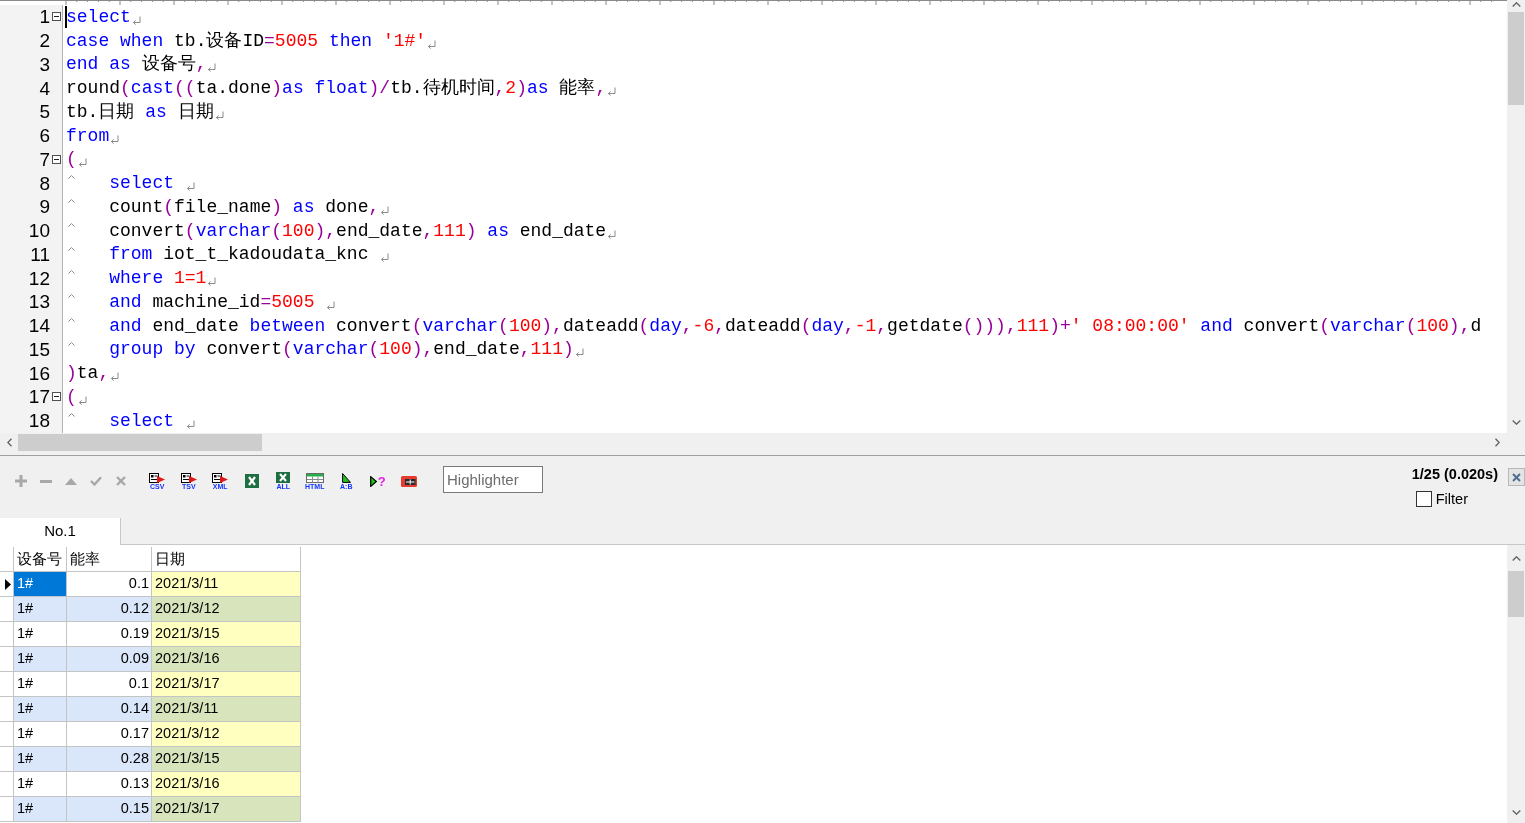  I want to click on cross-icon, so click(120, 481).